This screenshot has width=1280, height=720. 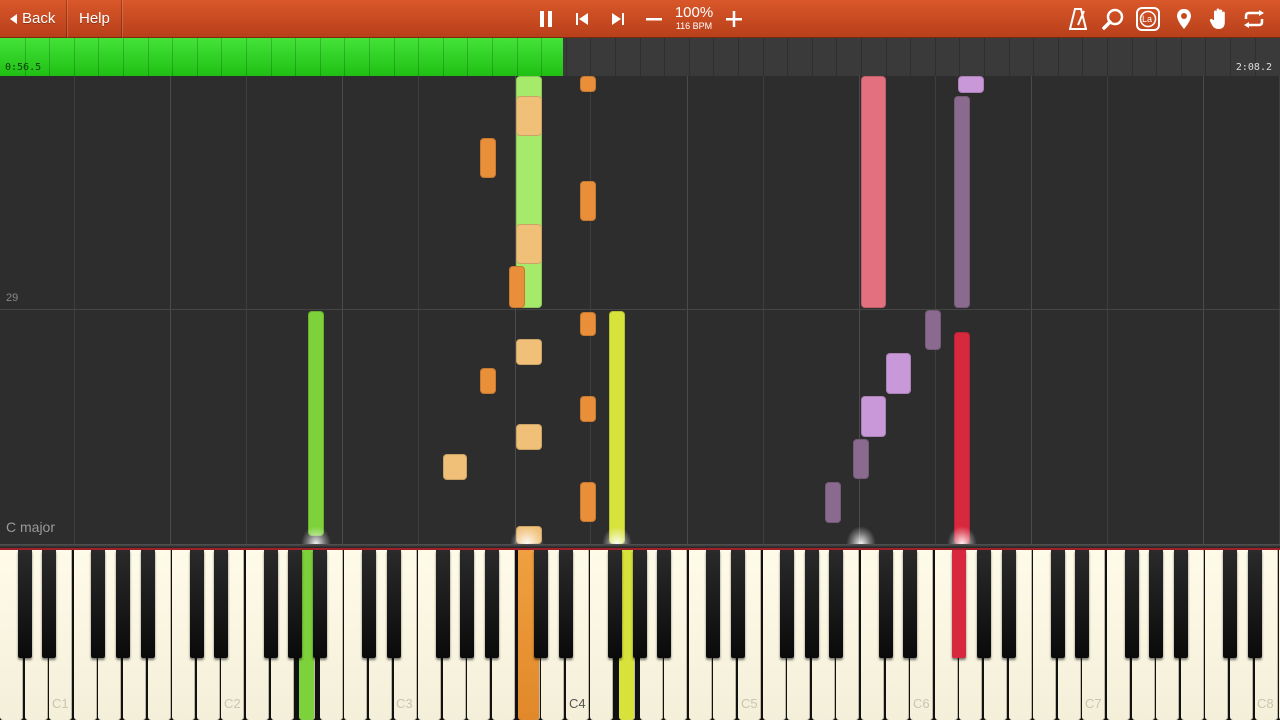 I want to click on speed-readout: 100% 116 BPM, so click(x=694, y=17).